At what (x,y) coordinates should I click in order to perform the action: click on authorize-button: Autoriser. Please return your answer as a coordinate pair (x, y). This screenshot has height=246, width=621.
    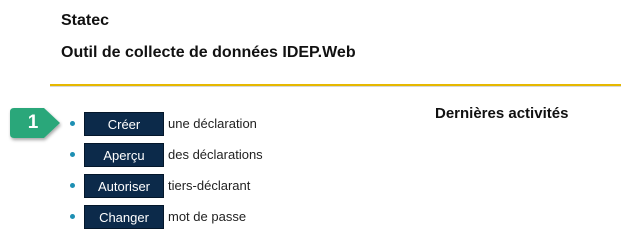
    Looking at the image, I should click on (124, 185).